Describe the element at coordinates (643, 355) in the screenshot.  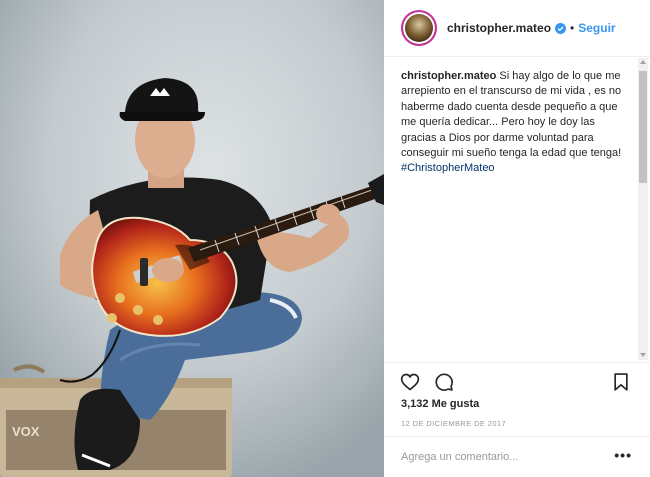
I see `scroll-down-arrow-icon` at that location.